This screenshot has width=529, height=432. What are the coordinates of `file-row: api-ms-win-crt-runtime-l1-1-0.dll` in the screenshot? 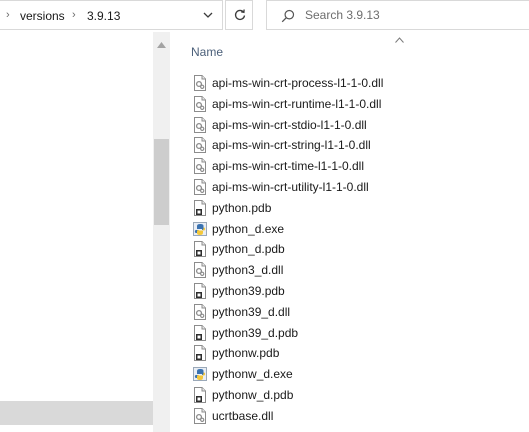 It's located at (353, 104).